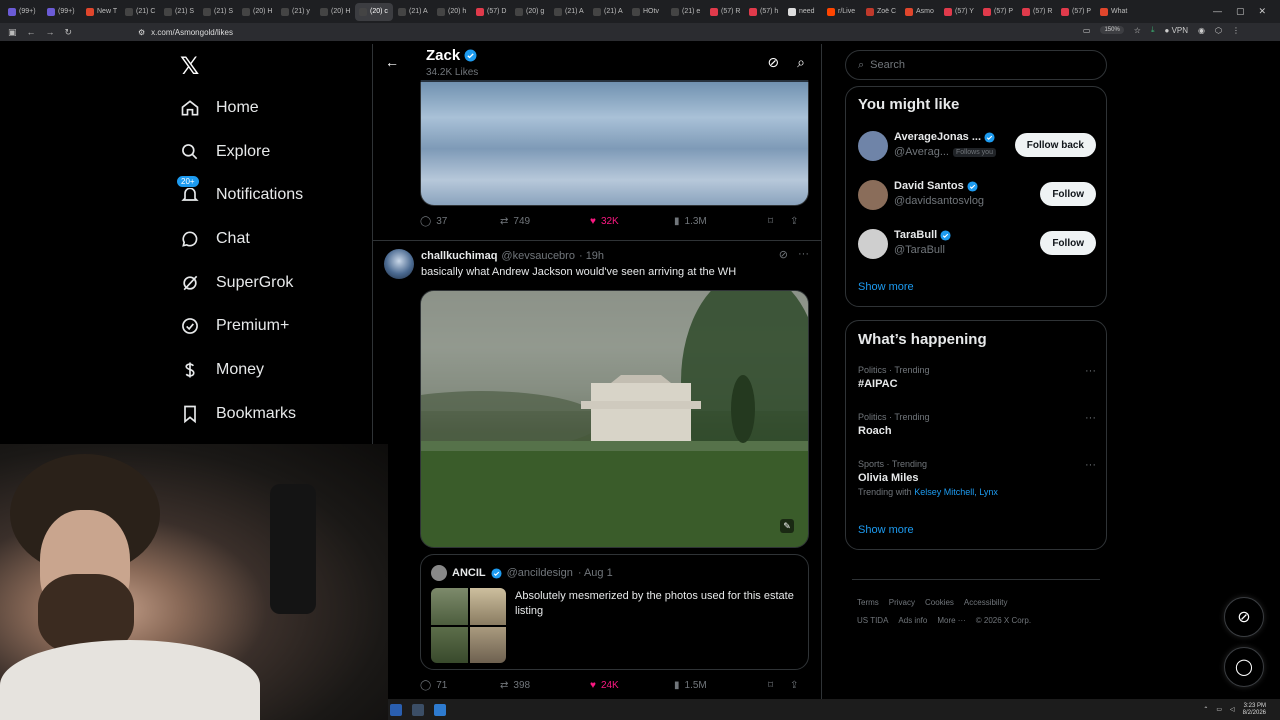  What do you see at coordinates (912, 620) in the screenshot?
I see `footer-link: Ads info` at bounding box center [912, 620].